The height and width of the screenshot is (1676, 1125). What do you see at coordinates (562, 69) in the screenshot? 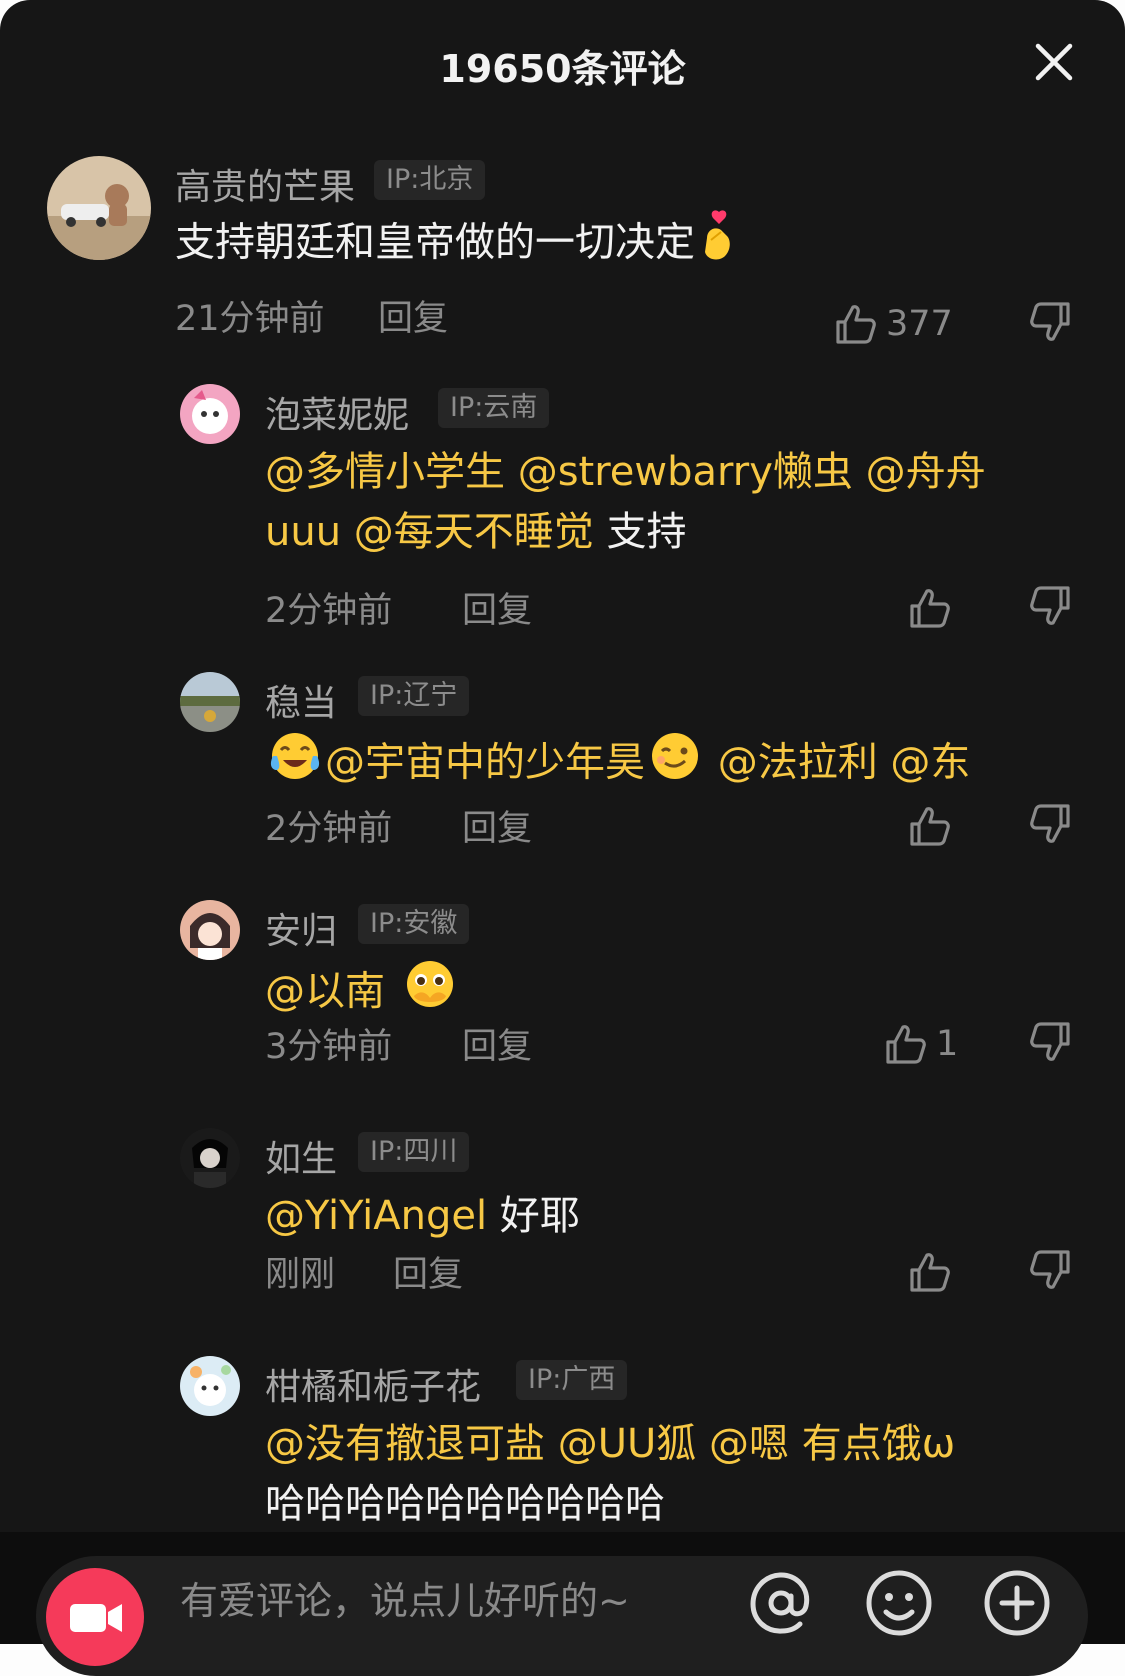
I see `comment-count-title: 19650条评论` at bounding box center [562, 69].